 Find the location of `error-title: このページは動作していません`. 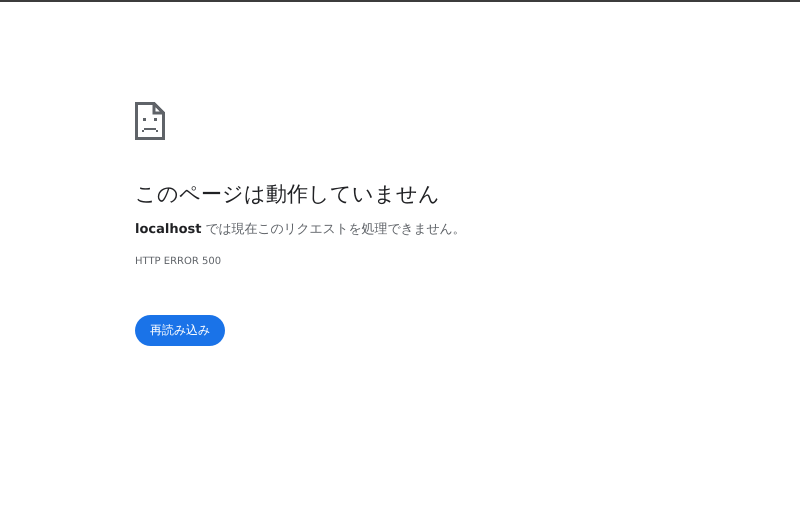

error-title: このページは動作していません is located at coordinates (287, 194).